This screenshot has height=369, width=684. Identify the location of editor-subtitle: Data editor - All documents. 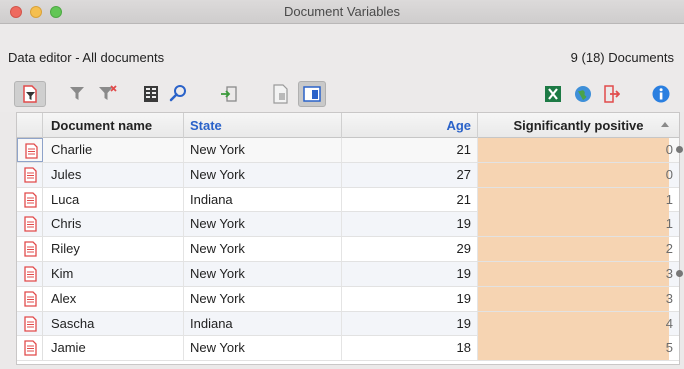
(86, 57).